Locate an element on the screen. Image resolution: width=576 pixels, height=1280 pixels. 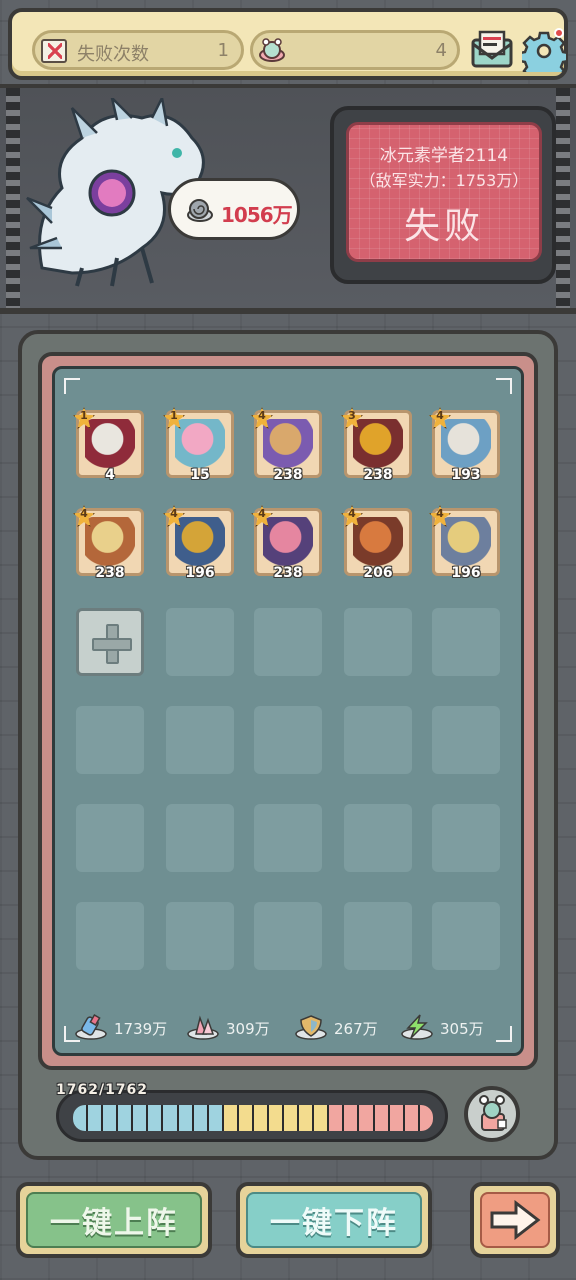
stat-potion-value: 1739万 is located at coordinates (141, 1029).